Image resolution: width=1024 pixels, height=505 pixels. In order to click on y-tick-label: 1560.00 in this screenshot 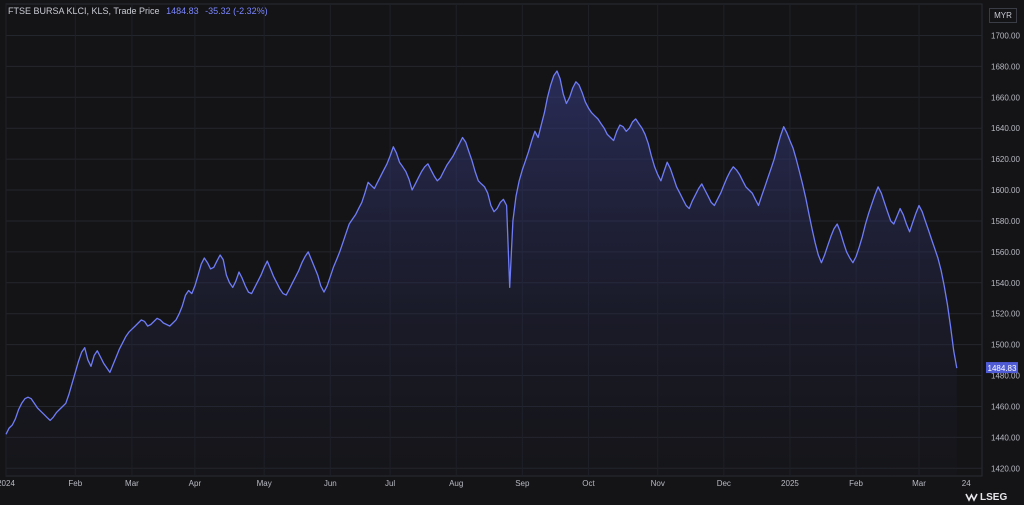, I will do `click(1005, 252)`.